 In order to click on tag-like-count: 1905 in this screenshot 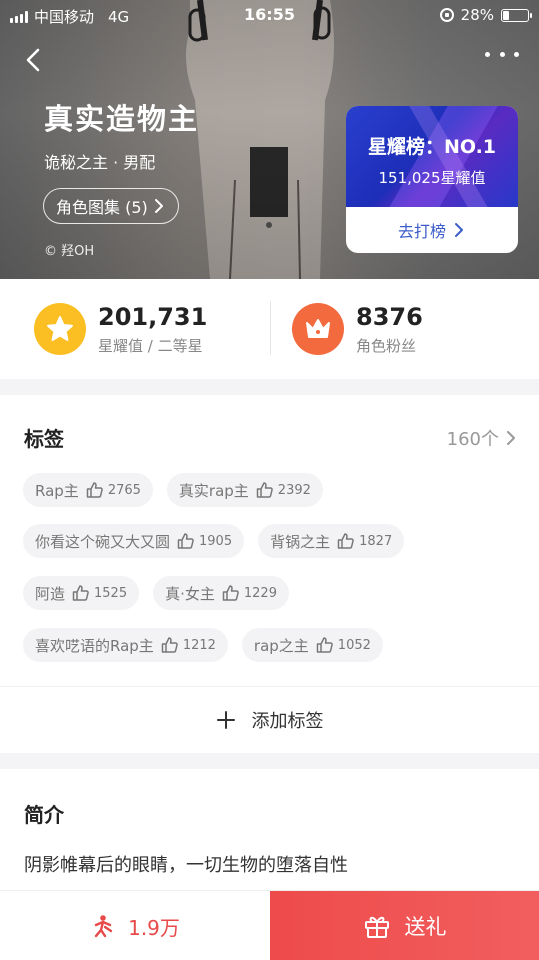, I will do `click(216, 541)`.